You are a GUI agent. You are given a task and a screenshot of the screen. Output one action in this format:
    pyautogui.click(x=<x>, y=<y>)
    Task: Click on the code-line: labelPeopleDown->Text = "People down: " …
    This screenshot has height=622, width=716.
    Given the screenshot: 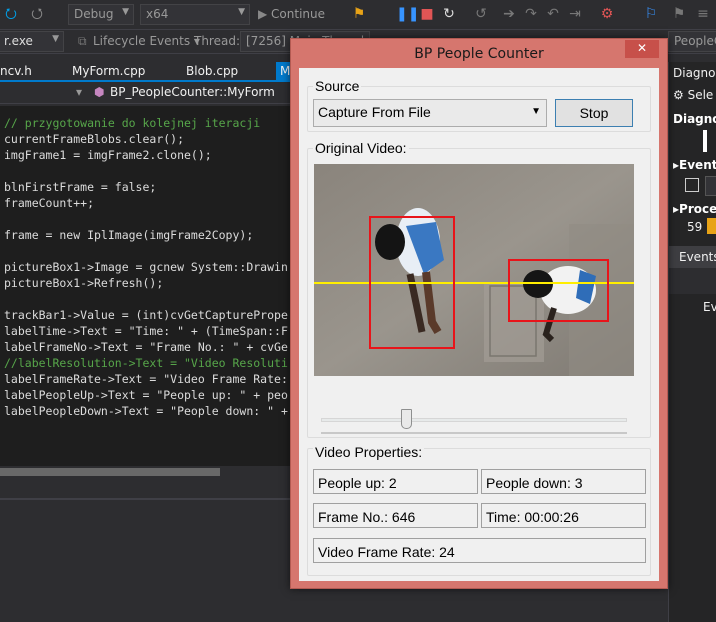 What is the action you would take?
    pyautogui.click(x=146, y=411)
    